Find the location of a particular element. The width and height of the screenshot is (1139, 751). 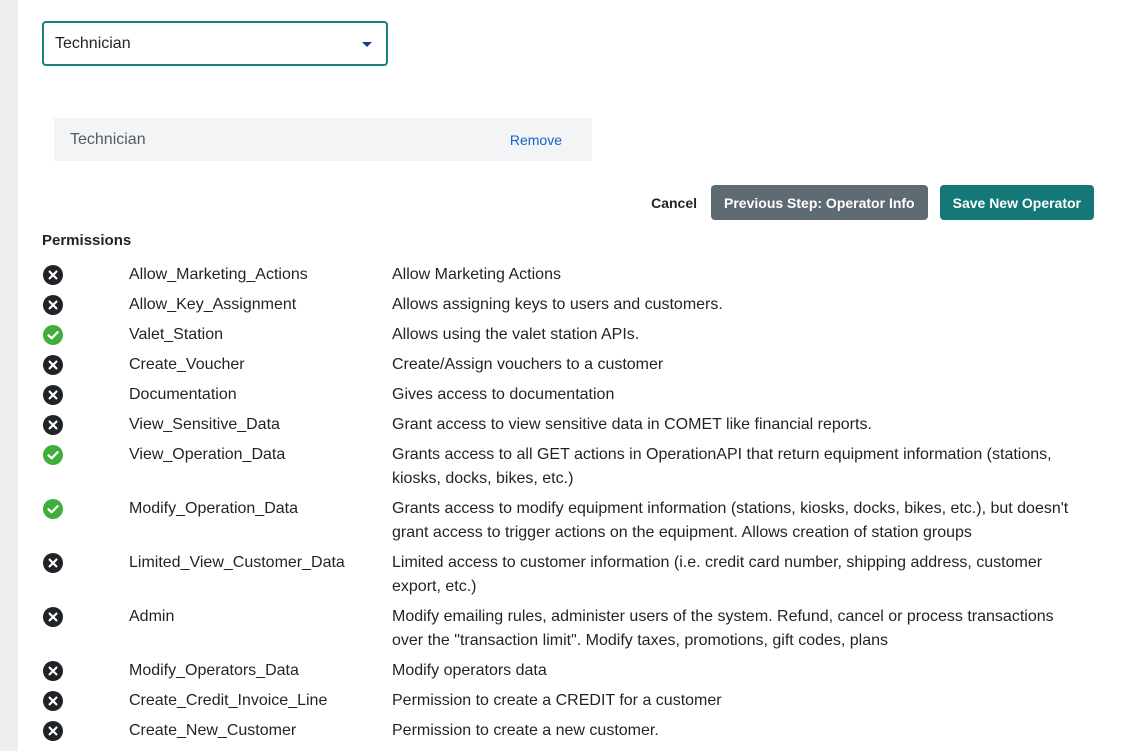

permission-description: Allows using the valet station APIs. is located at coordinates (516, 334).